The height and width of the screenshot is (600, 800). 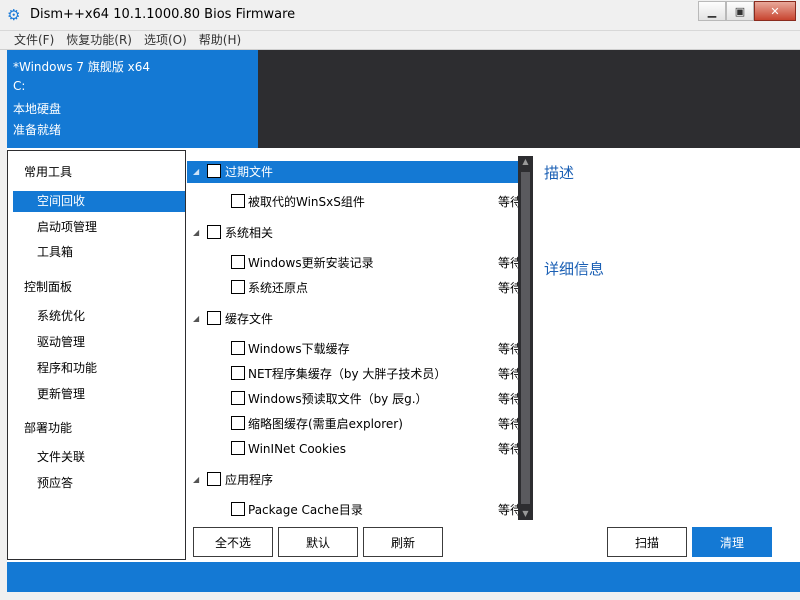 I want to click on item-label: Windows预读取文件（by 辰g.）, so click(x=338, y=399).